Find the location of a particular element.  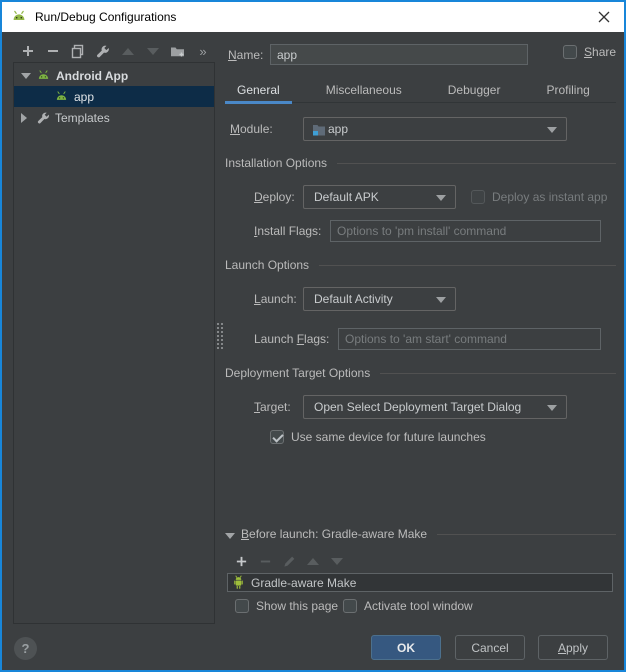

show-more-icon: » is located at coordinates (203, 51).